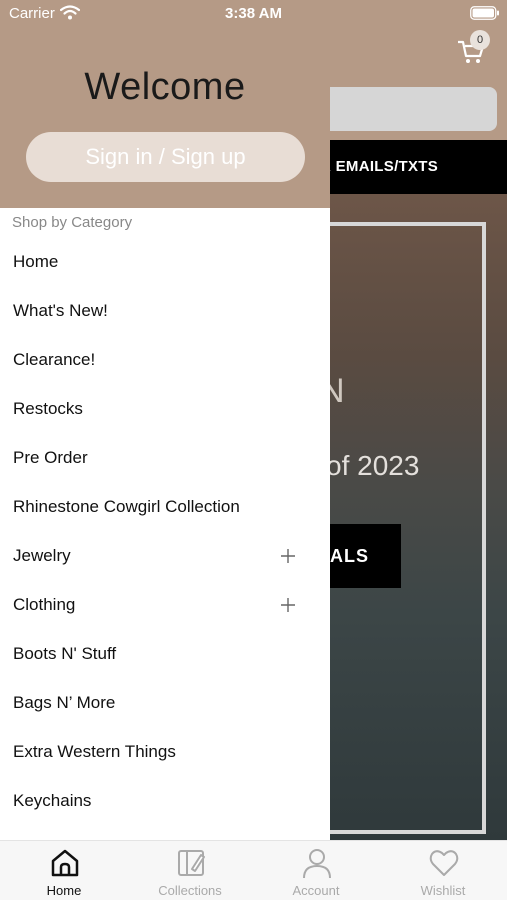  What do you see at coordinates (165, 555) in the screenshot?
I see `category-item-jewelry: Jewelry` at bounding box center [165, 555].